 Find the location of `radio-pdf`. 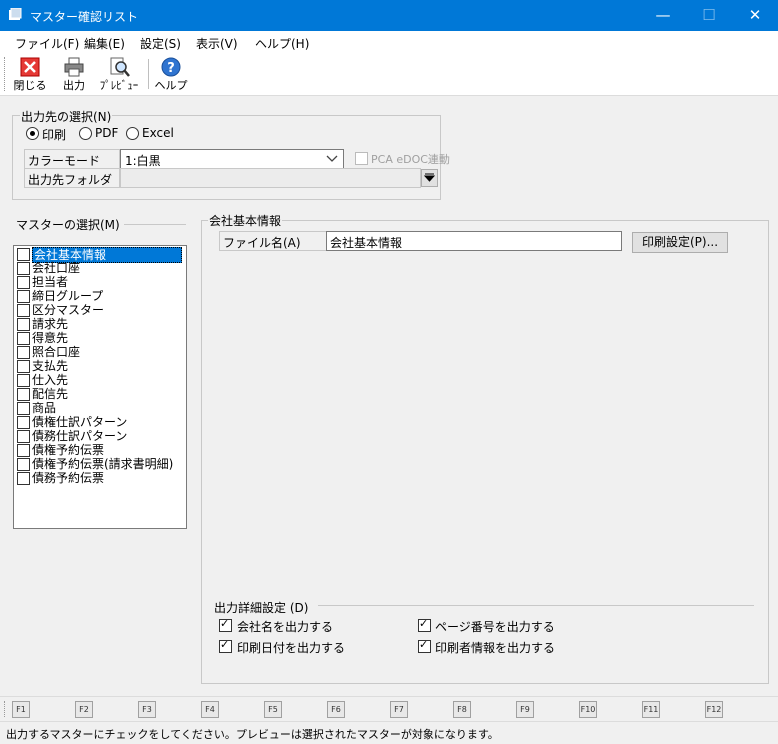

radio-pdf is located at coordinates (85, 133).